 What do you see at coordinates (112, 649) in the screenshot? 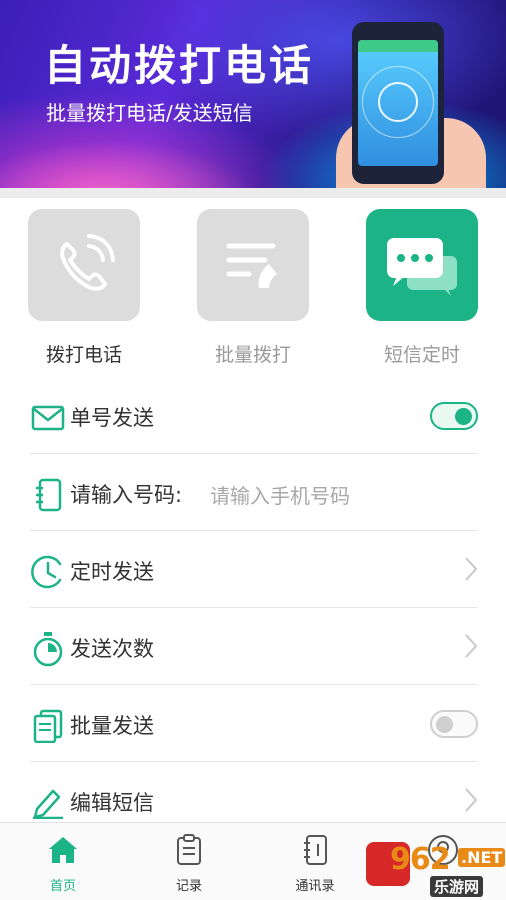
I see `send-count-label: 发送次数` at bounding box center [112, 649].